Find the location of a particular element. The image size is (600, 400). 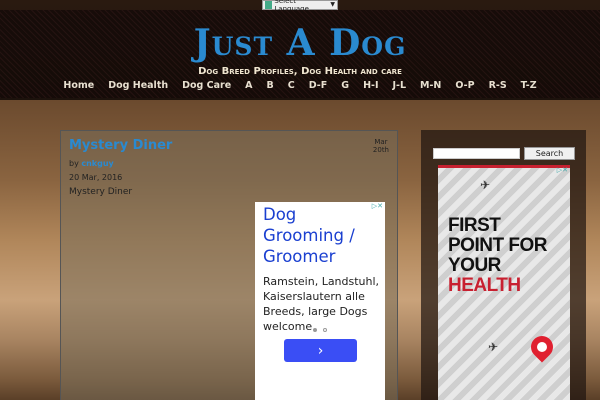

search-button: Search is located at coordinates (549, 153).